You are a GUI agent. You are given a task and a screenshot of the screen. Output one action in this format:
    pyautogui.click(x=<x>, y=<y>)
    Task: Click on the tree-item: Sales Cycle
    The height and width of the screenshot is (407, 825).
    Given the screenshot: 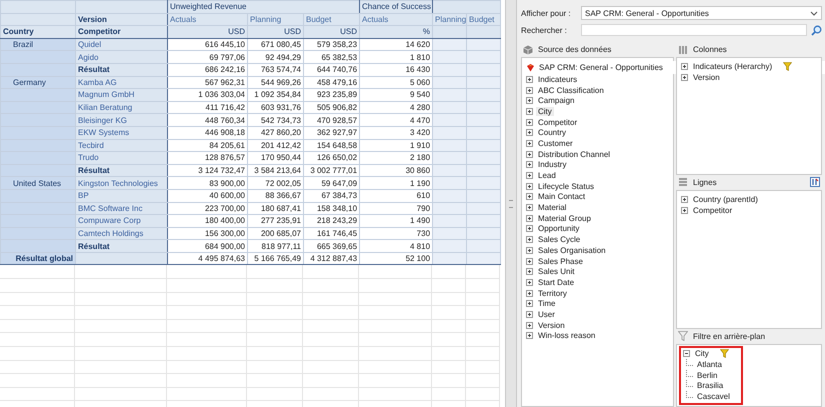 What is the action you would take?
    pyautogui.click(x=559, y=239)
    